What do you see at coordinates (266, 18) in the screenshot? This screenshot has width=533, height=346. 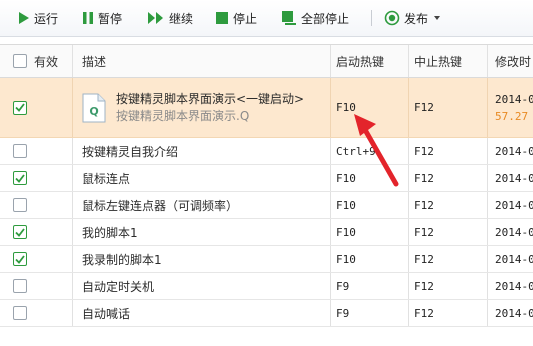 I see `toolbar: 运行 暂停 继续 停止 全部停止 发布` at bounding box center [266, 18].